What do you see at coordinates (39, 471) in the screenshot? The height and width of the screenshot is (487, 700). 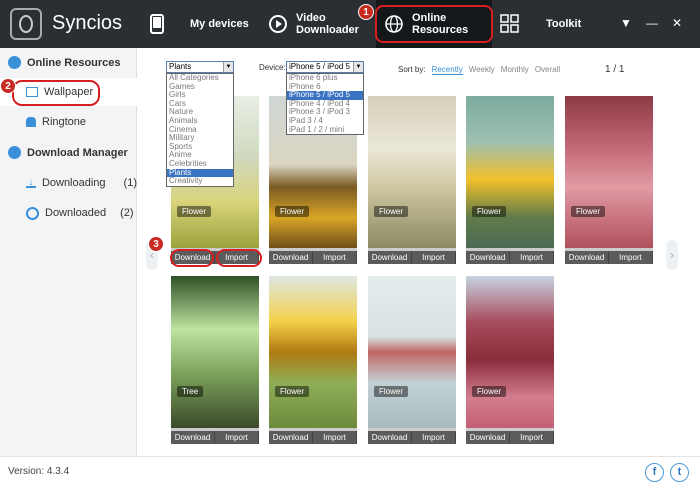 I see `version-text: Version: 4.3.4` at bounding box center [39, 471].